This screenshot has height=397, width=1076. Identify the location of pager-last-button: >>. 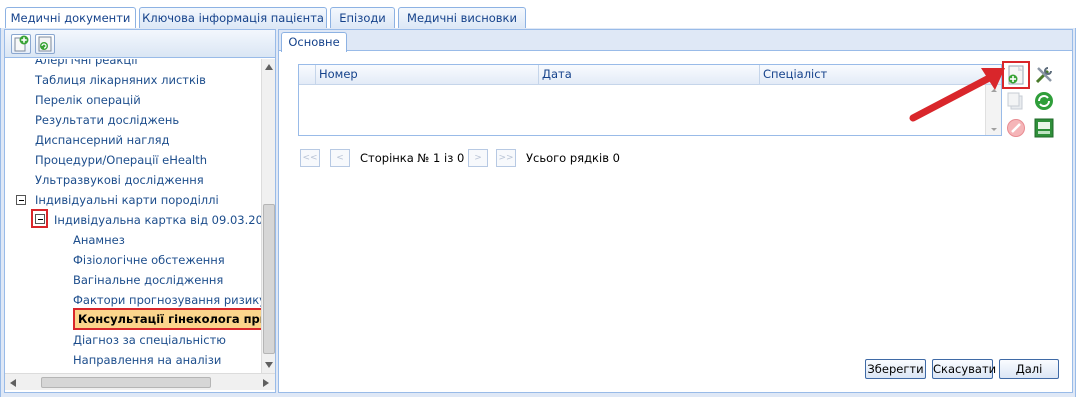
(506, 158).